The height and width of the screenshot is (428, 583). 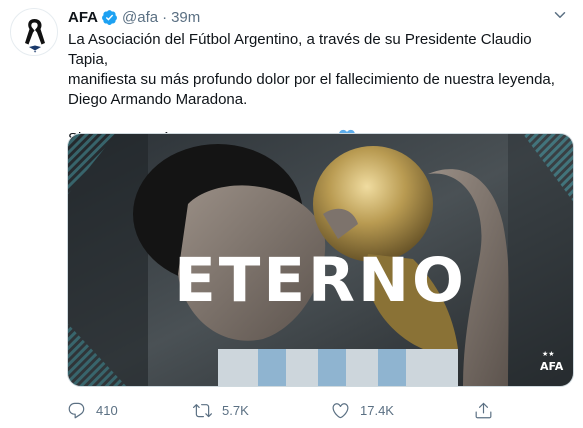 What do you see at coordinates (140, 17) in the screenshot?
I see `author-handle: @afa` at bounding box center [140, 17].